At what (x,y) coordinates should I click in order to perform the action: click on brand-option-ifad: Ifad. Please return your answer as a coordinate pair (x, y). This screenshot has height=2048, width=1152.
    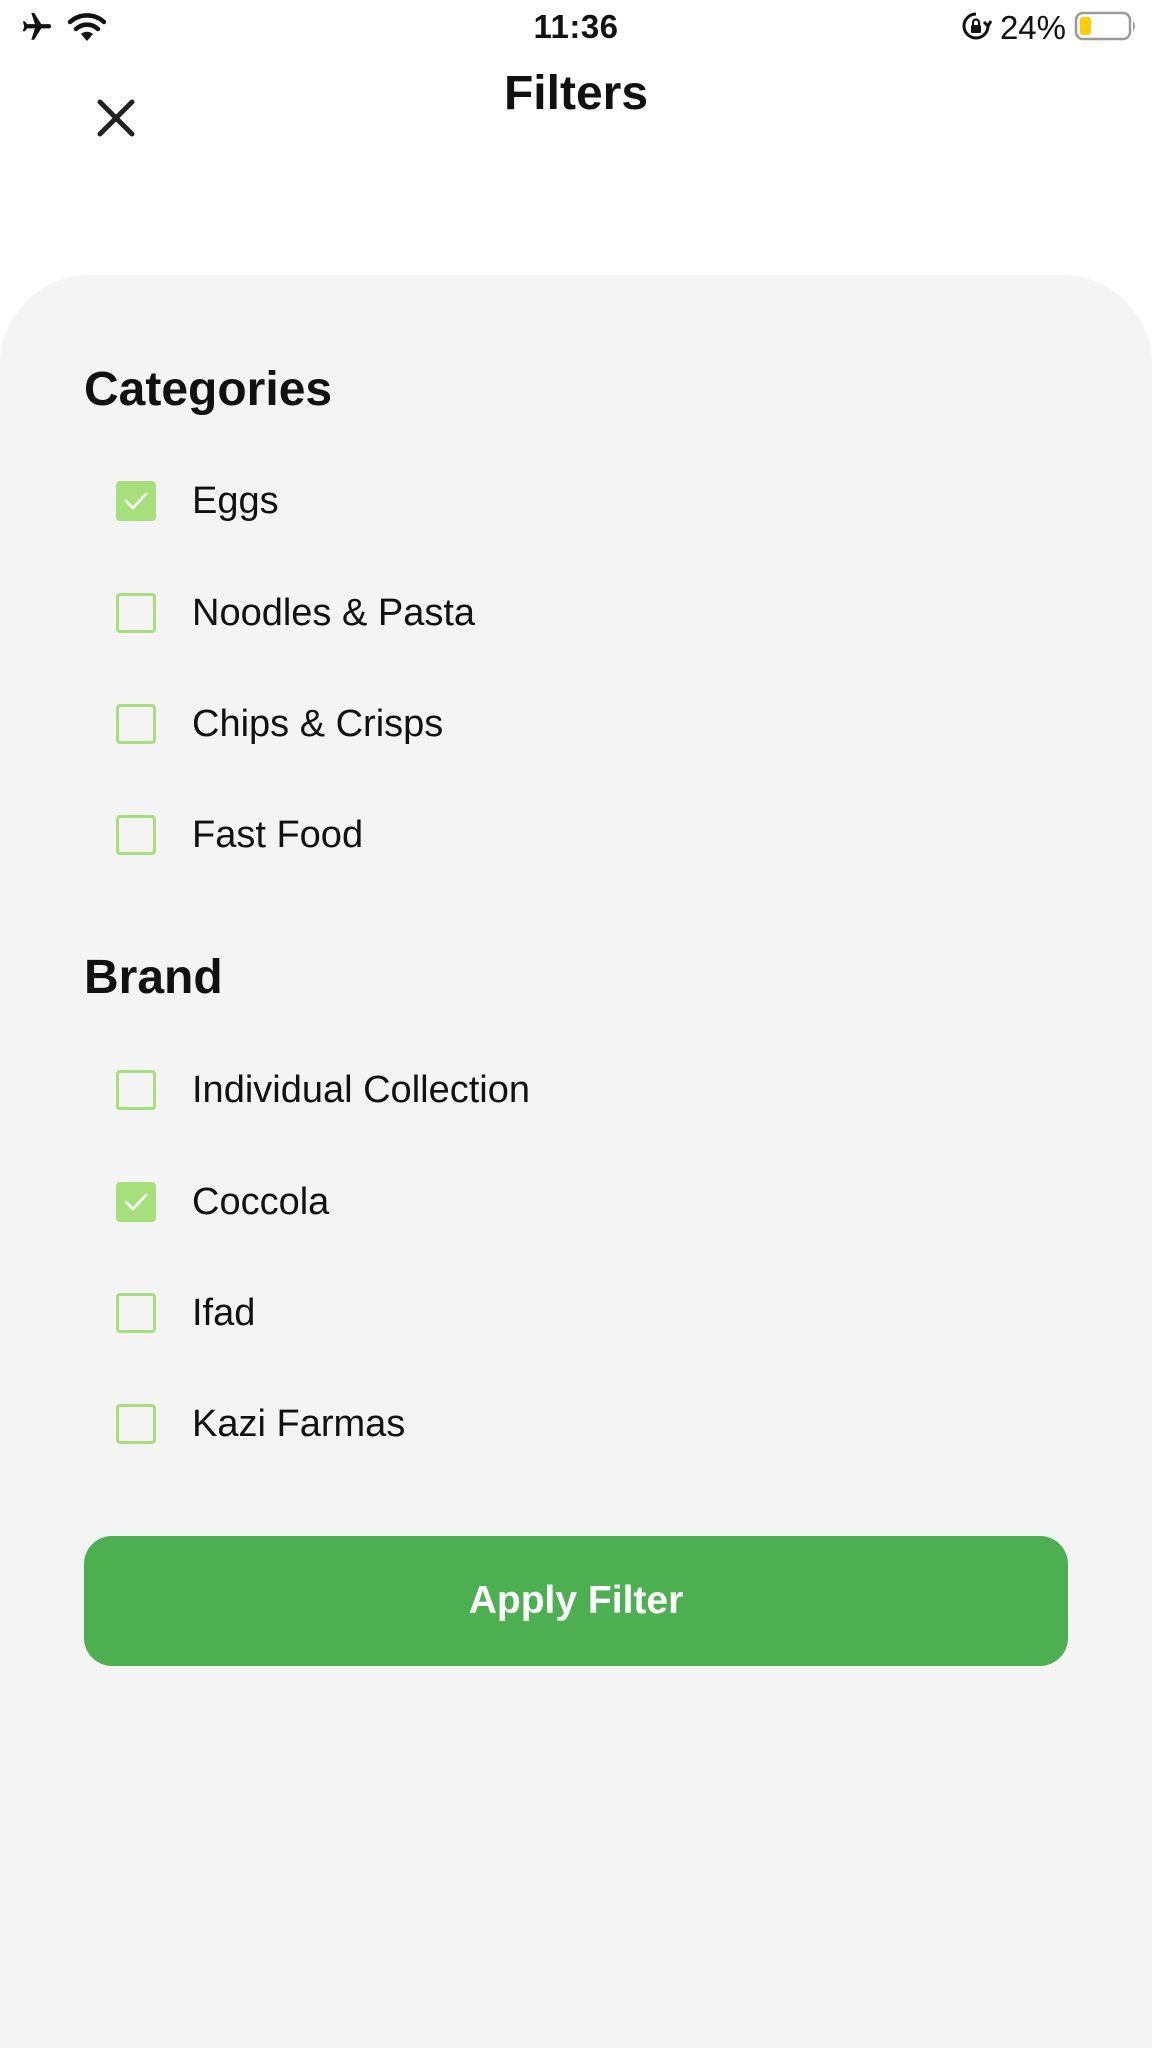
    Looking at the image, I should click on (185, 1313).